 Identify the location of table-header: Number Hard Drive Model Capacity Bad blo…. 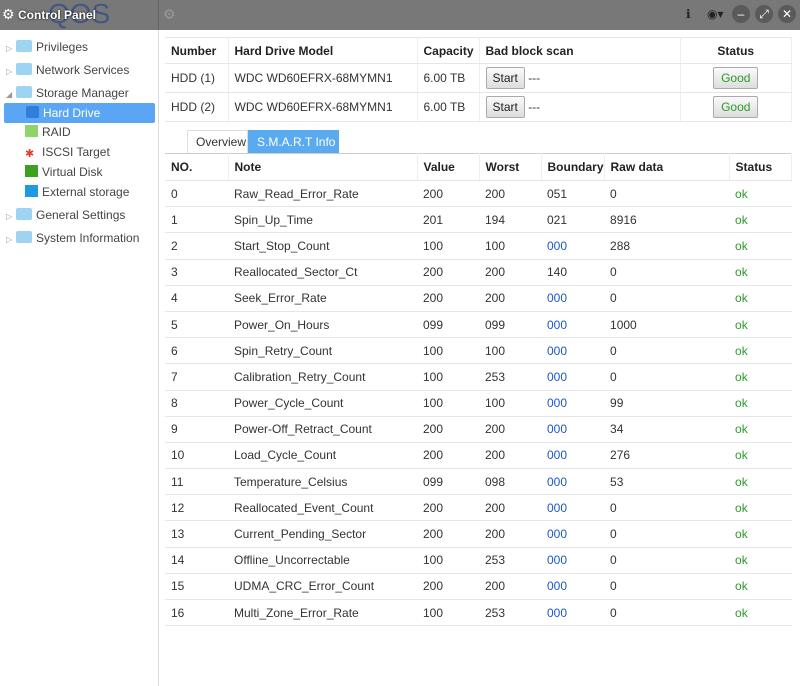
(478, 50).